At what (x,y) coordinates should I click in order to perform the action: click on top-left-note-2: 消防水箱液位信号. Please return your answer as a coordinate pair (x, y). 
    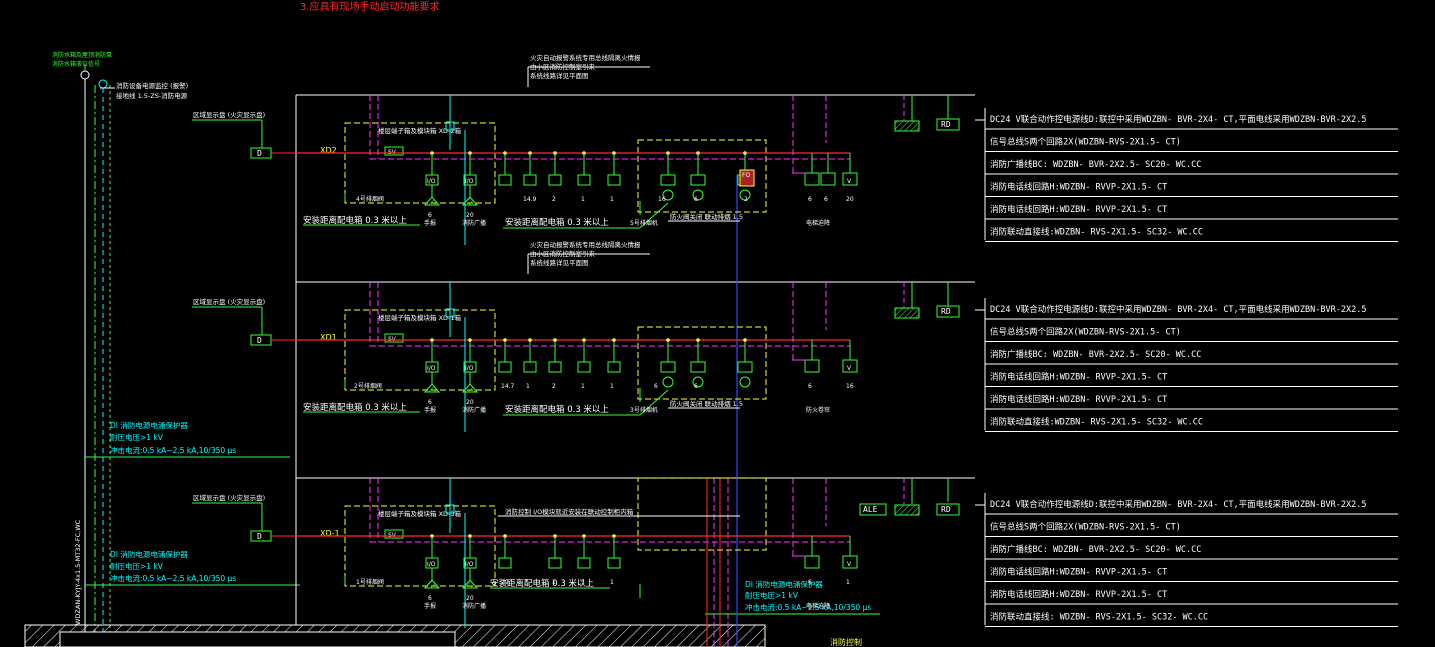
    Looking at the image, I should click on (76, 64).